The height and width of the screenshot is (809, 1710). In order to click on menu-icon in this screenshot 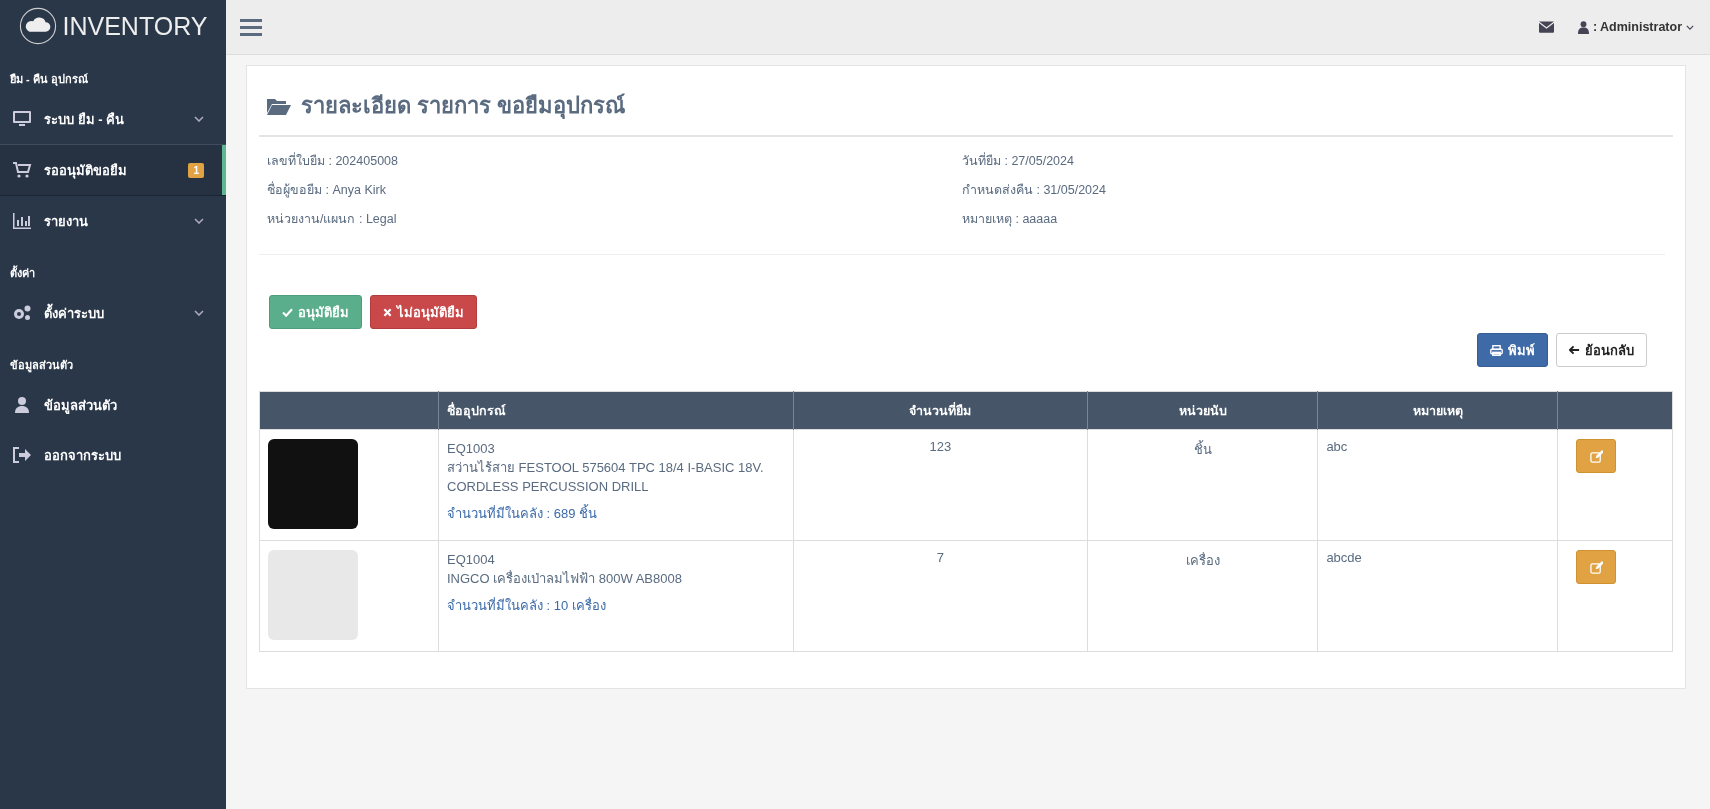, I will do `click(251, 27)`.